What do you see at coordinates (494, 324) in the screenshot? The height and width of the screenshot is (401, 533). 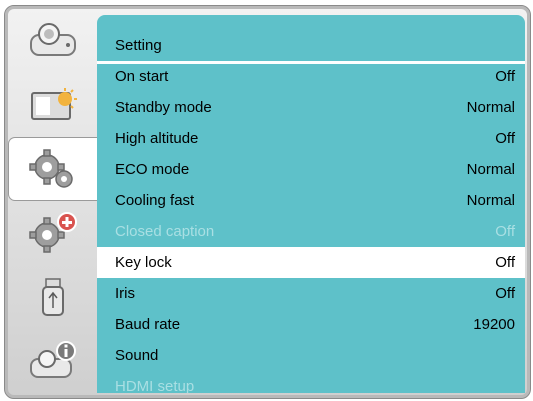 I see `menu-row-value: 19200` at bounding box center [494, 324].